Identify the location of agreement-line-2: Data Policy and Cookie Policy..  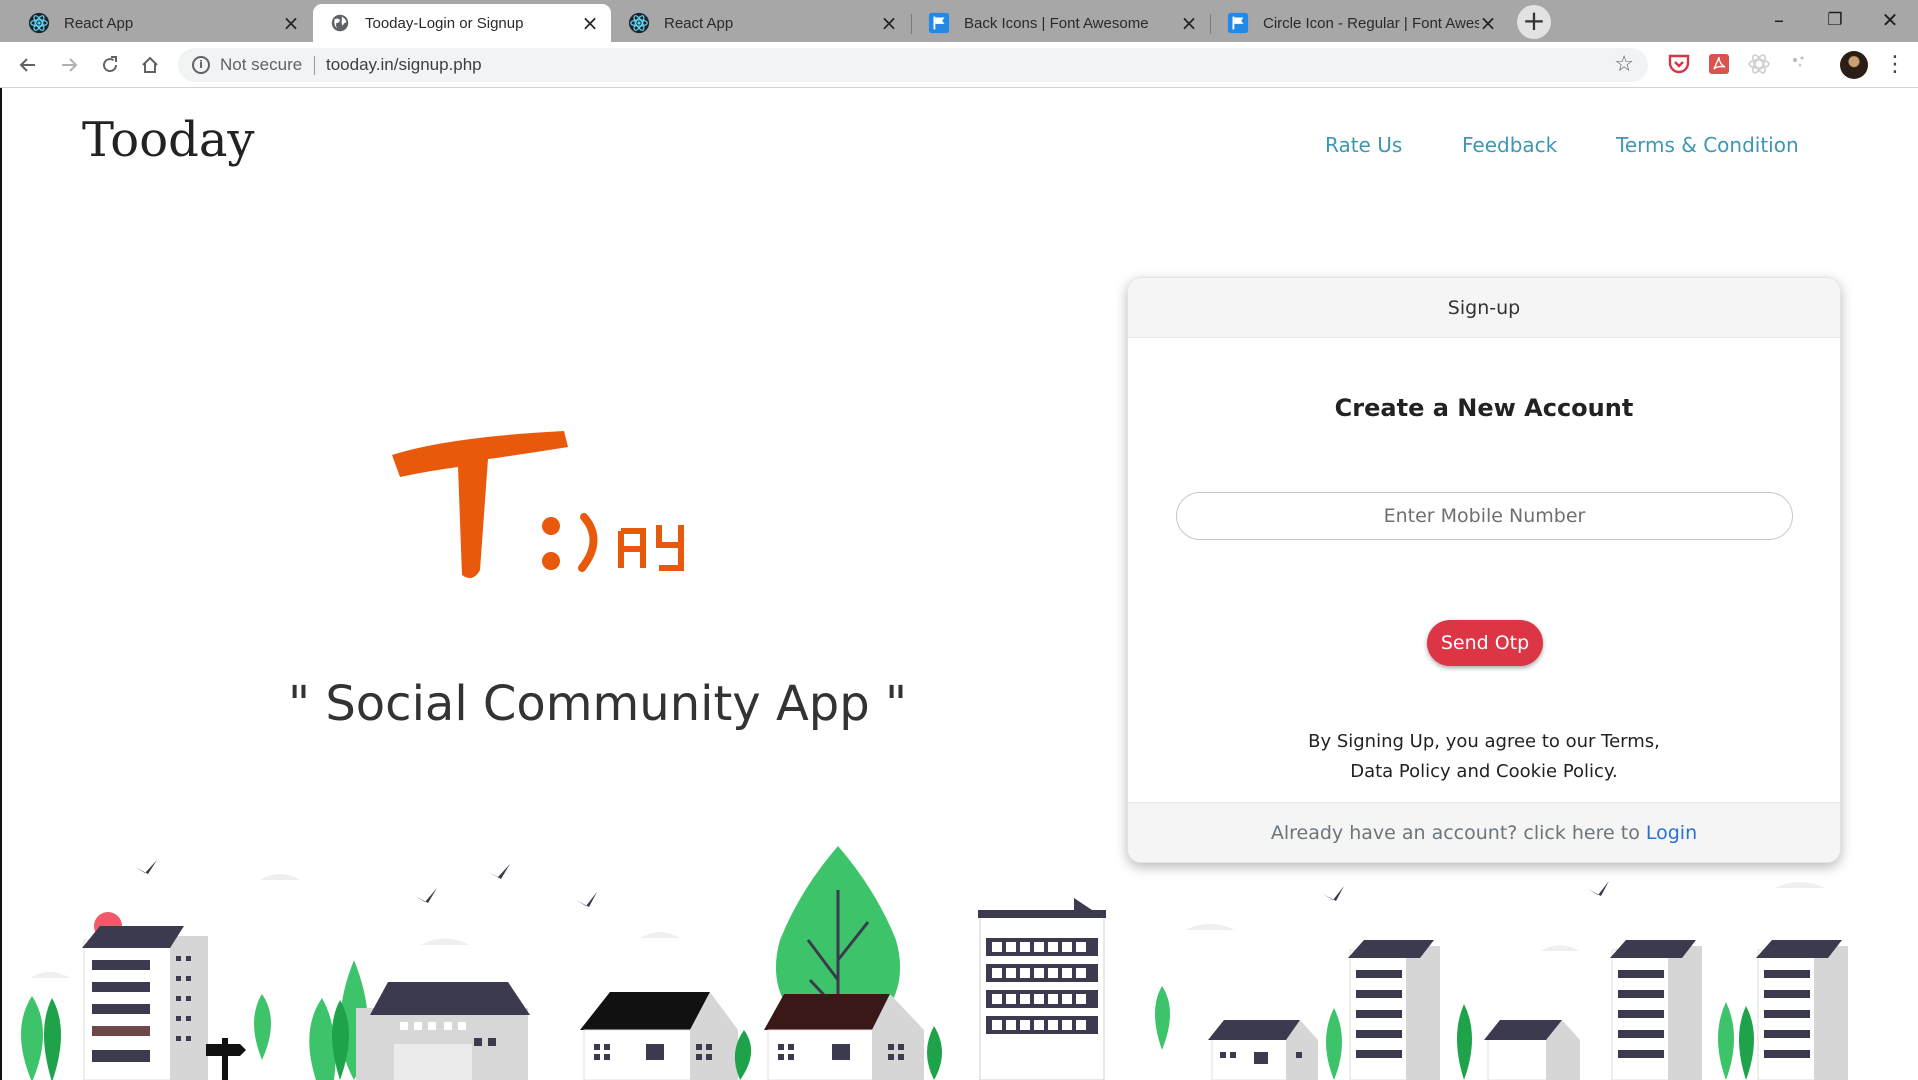
(1484, 771).